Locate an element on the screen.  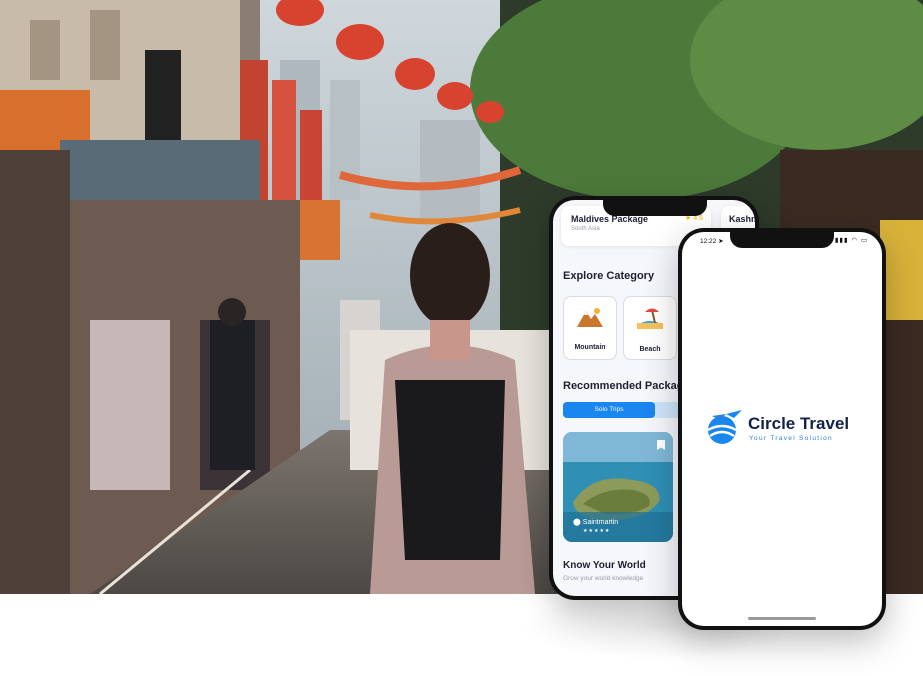
category-beach: Beach is located at coordinates (650, 328).